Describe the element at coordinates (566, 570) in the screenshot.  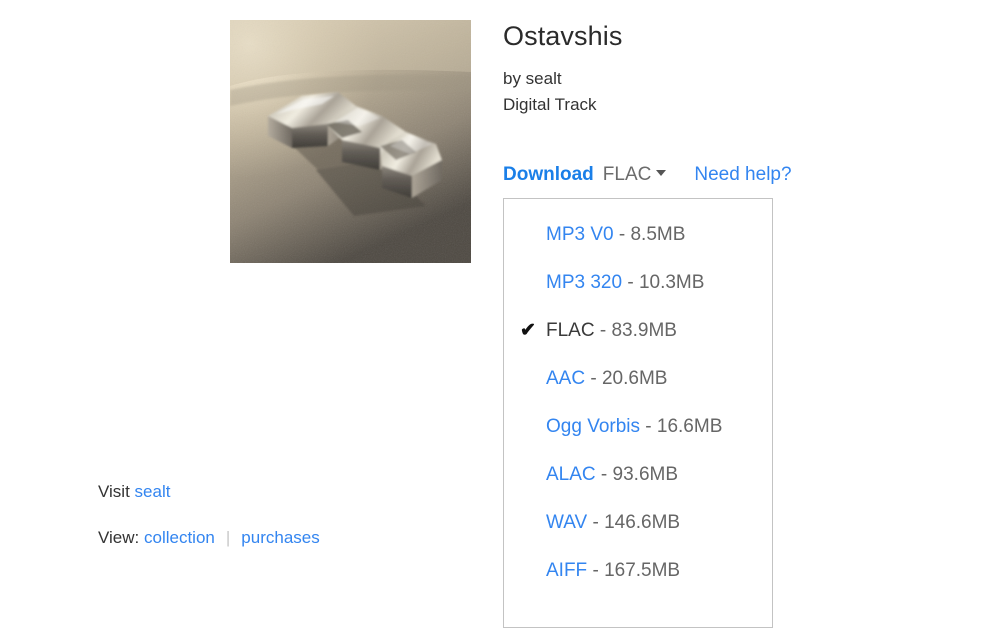
I see `format-option-name: AIFF` at that location.